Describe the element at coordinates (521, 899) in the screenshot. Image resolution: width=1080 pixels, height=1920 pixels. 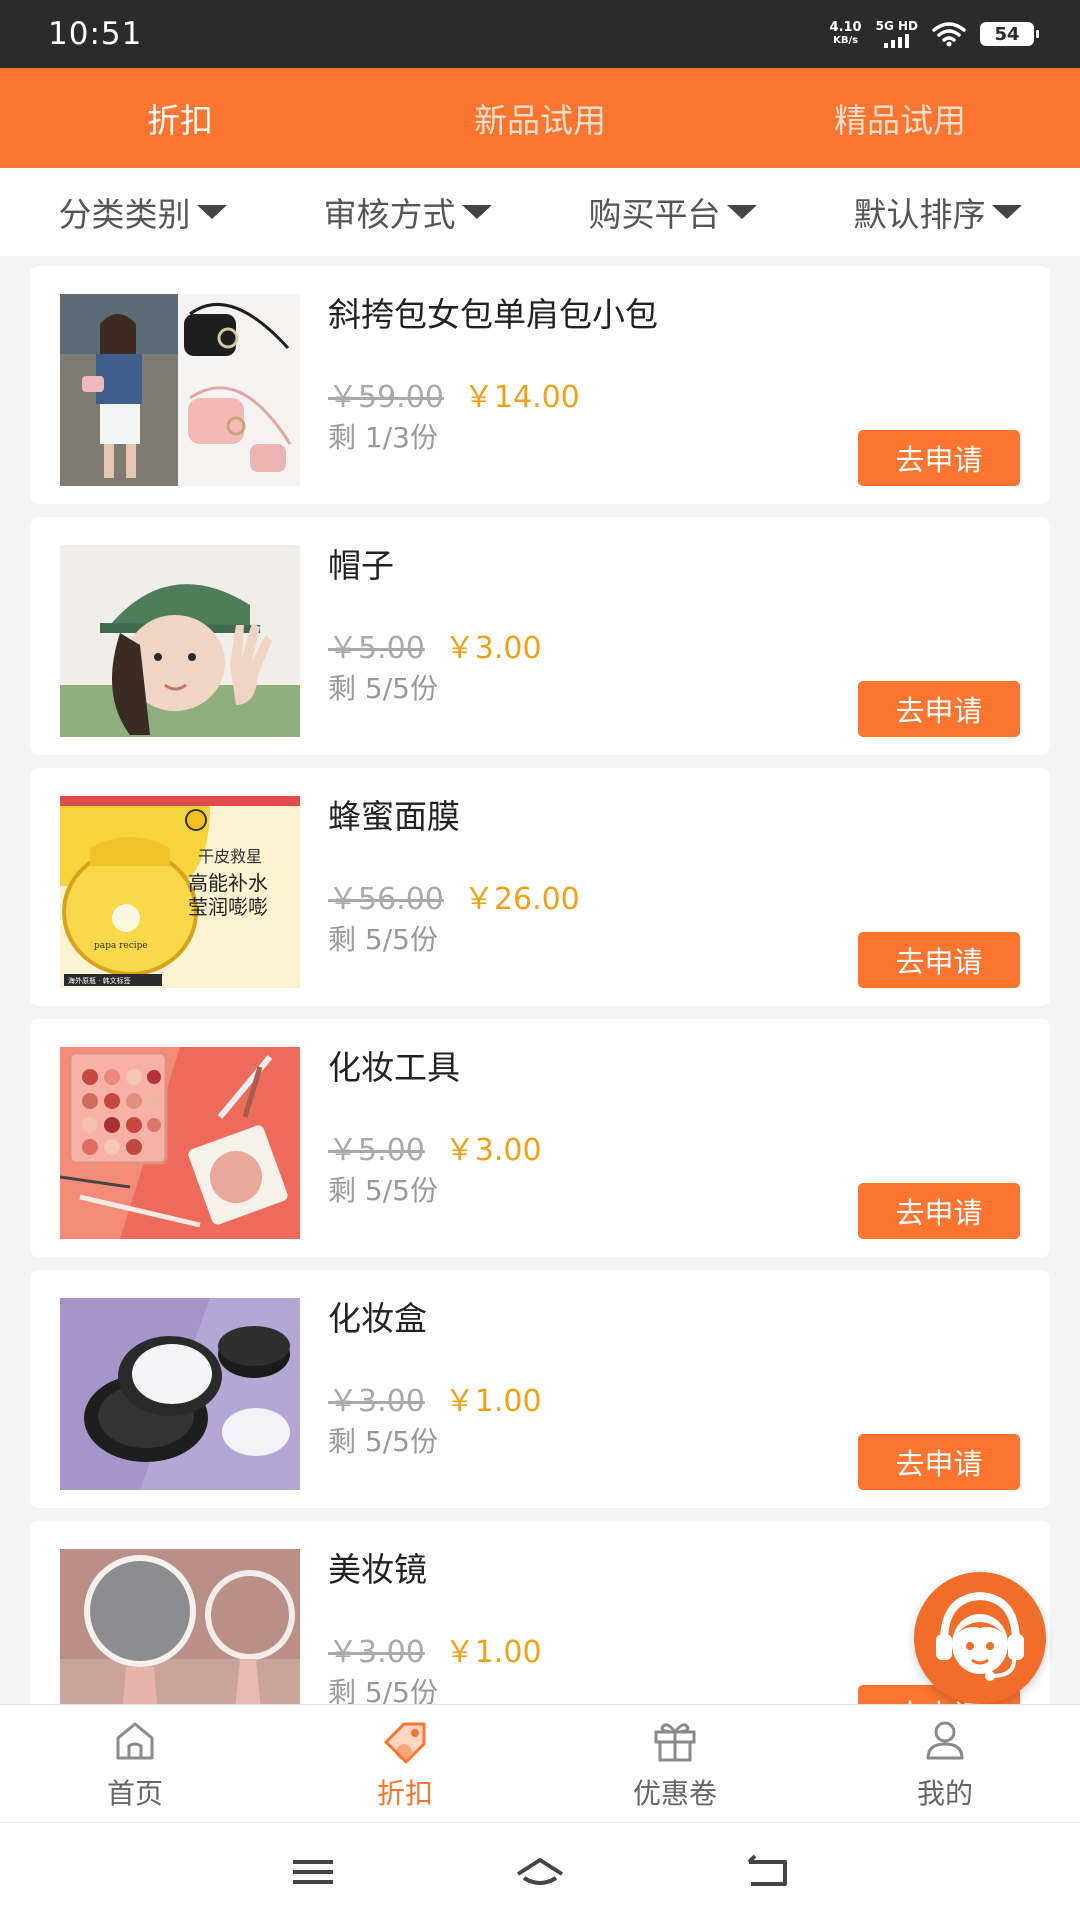
I see `discount-price: ￥26.00` at that location.